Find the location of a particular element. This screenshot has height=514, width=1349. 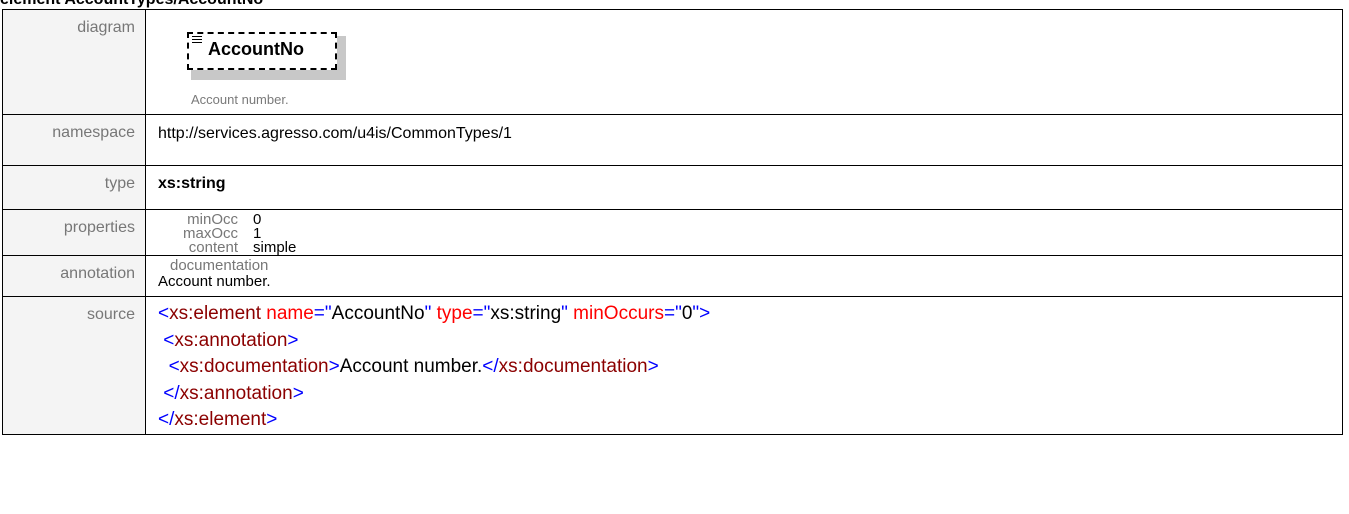

row-label-namespace: namespace is located at coordinates (74, 140).